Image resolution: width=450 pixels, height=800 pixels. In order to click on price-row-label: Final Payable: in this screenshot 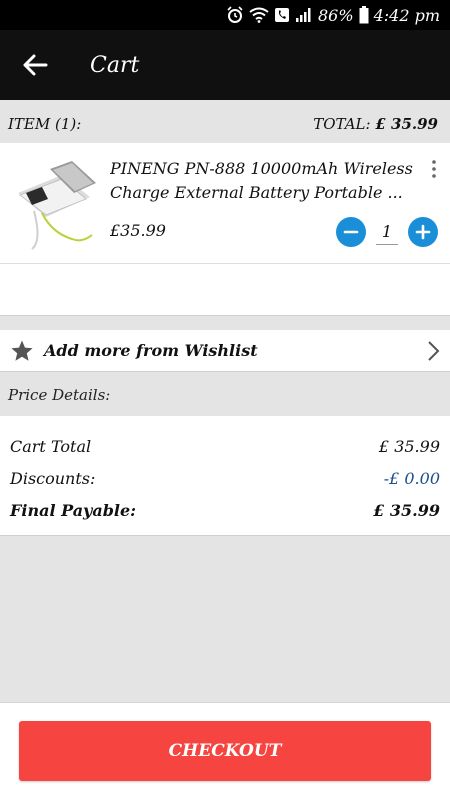, I will do `click(73, 510)`.